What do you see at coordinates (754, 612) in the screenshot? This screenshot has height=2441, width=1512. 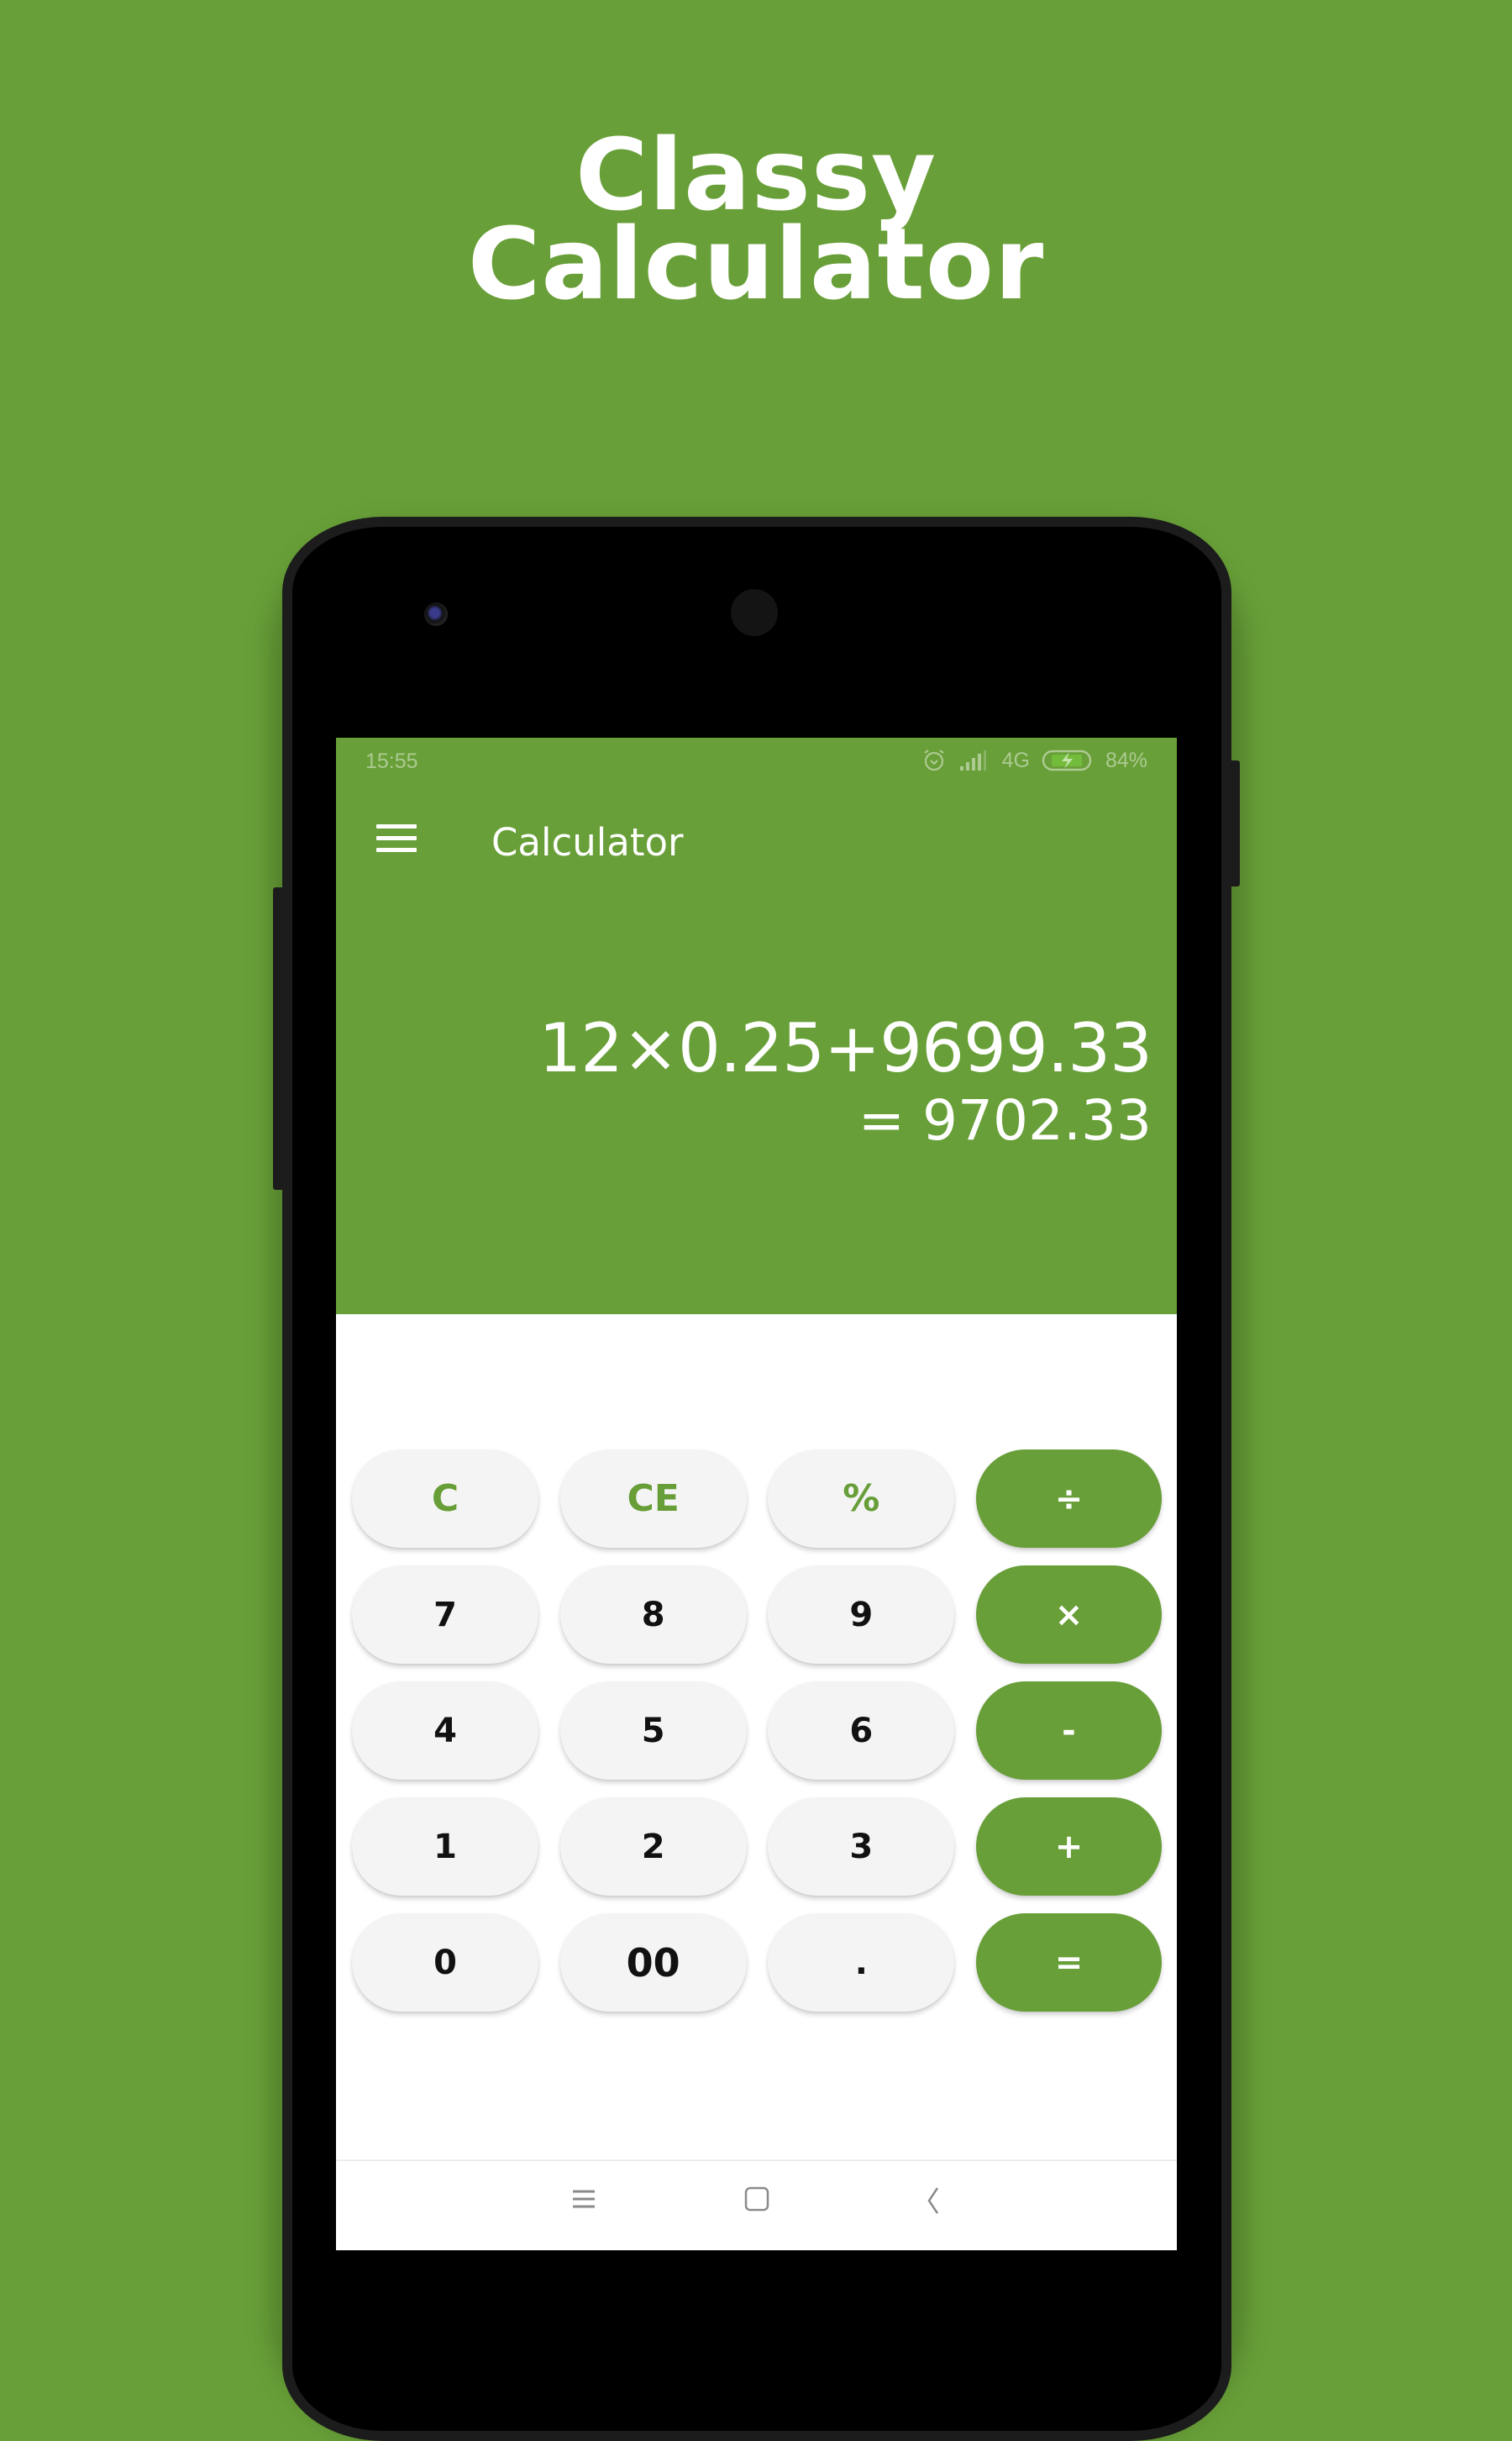 I see `earpiece-speaker` at bounding box center [754, 612].